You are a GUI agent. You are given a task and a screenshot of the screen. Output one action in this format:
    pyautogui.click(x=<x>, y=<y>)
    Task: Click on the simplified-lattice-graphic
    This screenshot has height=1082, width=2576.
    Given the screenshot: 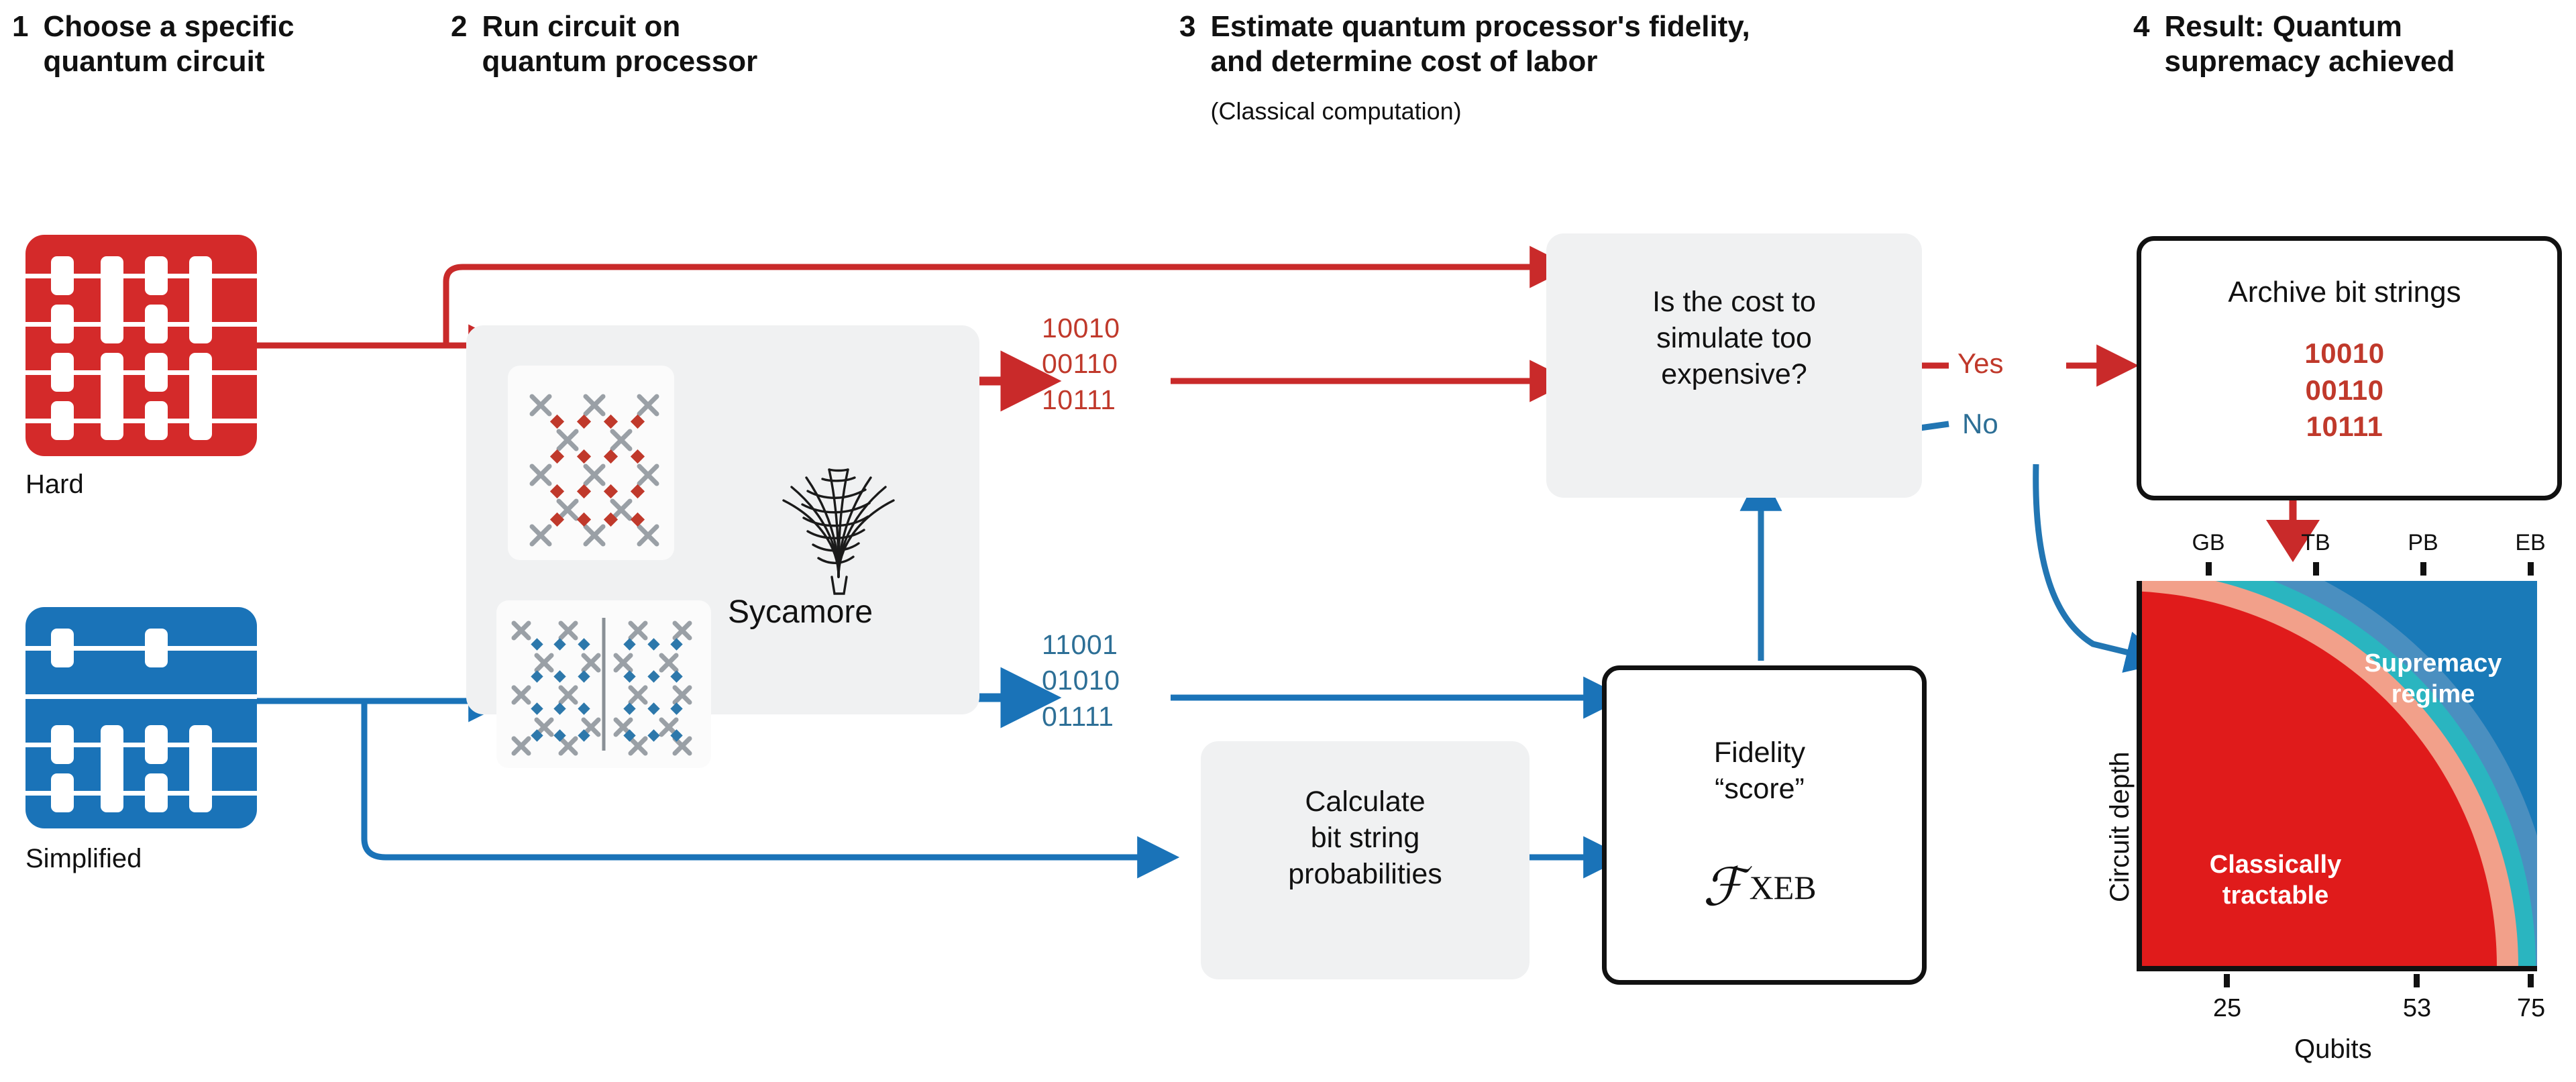 What is the action you would take?
    pyautogui.click(x=601, y=687)
    